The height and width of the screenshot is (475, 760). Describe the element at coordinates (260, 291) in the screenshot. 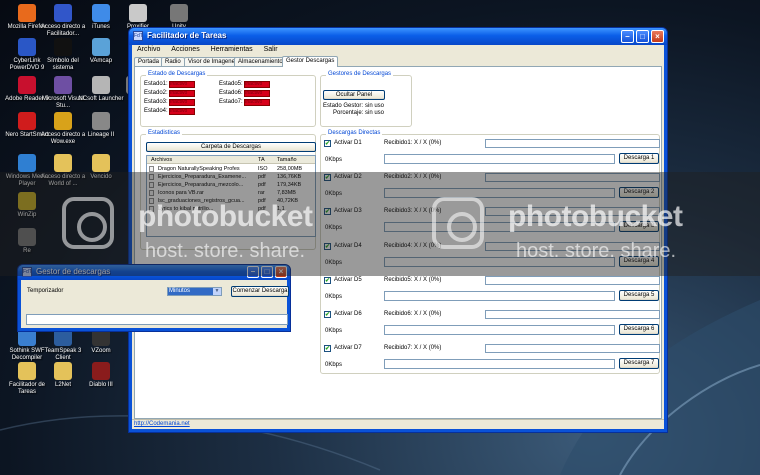

I see `comenzar-descarga-button: Comenzar Descarga` at that location.